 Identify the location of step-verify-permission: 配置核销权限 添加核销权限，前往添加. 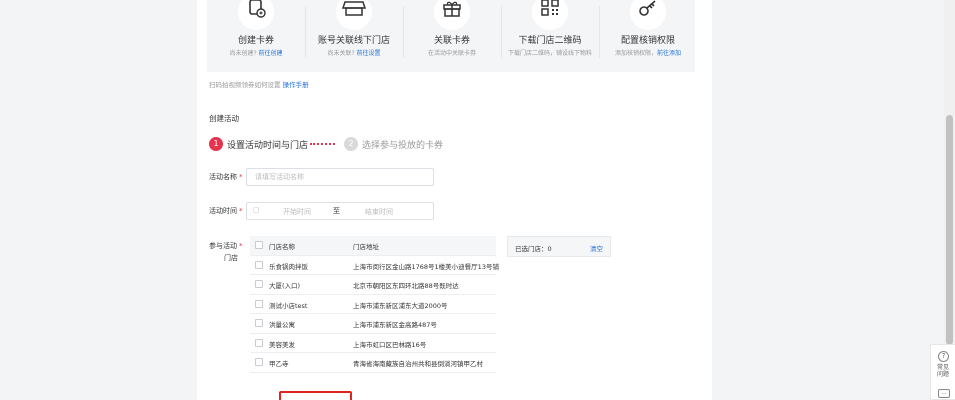
(648, 36).